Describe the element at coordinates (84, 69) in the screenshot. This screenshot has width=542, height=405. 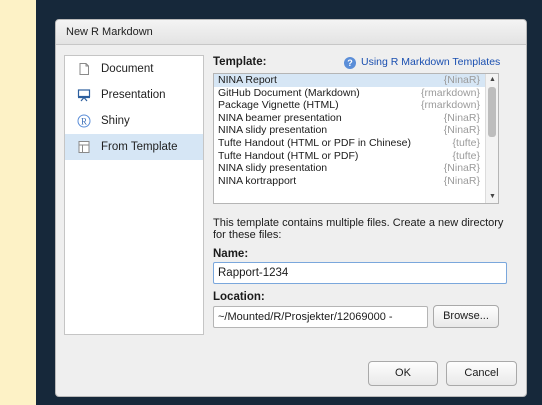
I see `document-icon` at that location.